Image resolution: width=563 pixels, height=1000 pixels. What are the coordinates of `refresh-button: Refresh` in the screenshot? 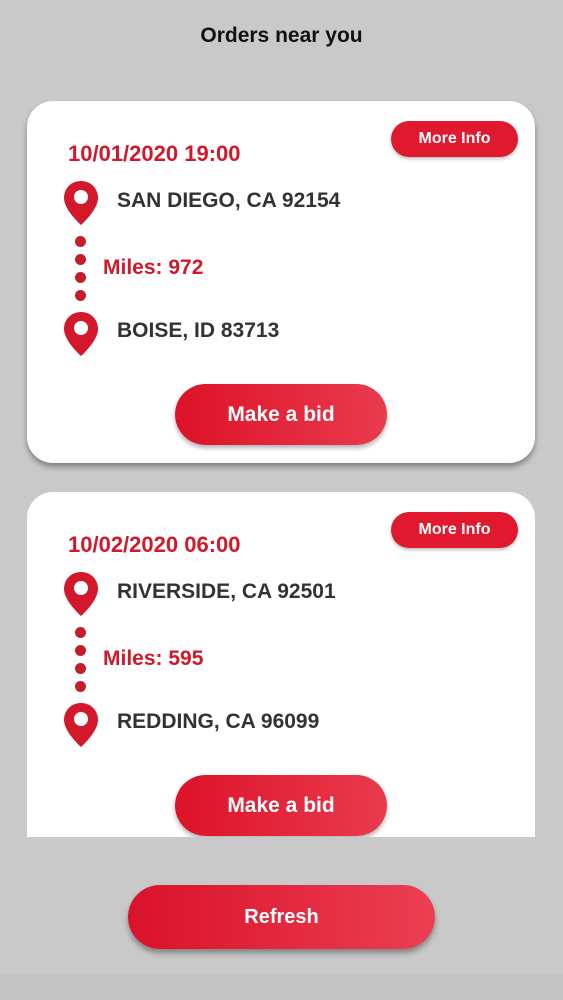 It's located at (281, 917).